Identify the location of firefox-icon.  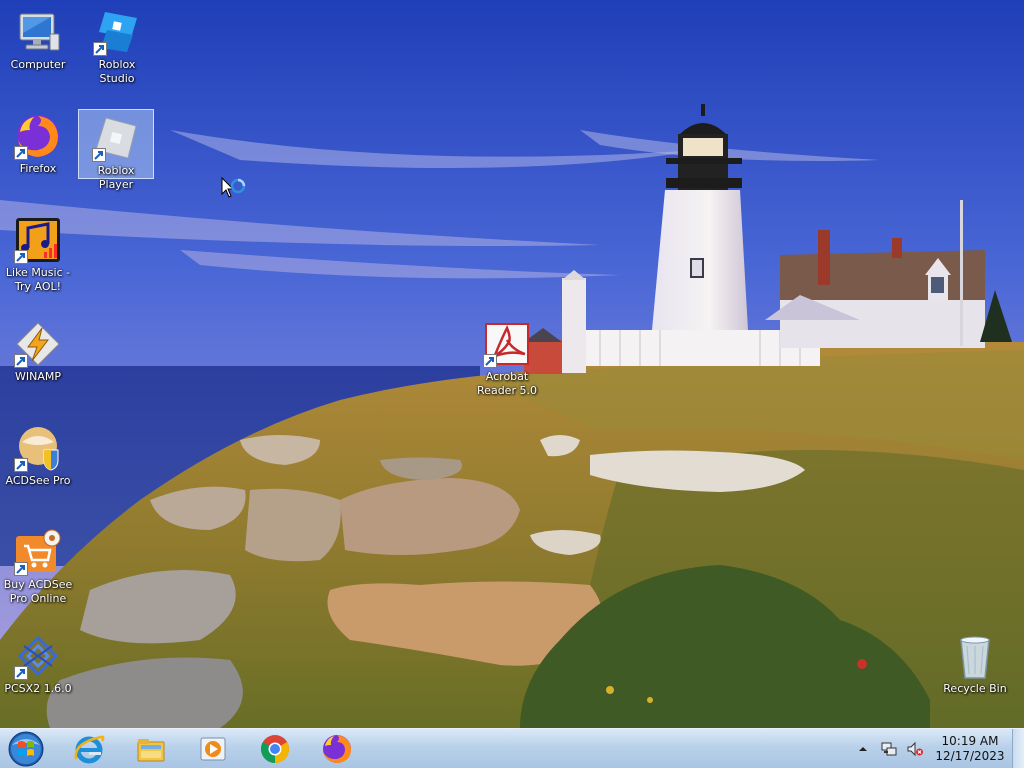
(337, 749).